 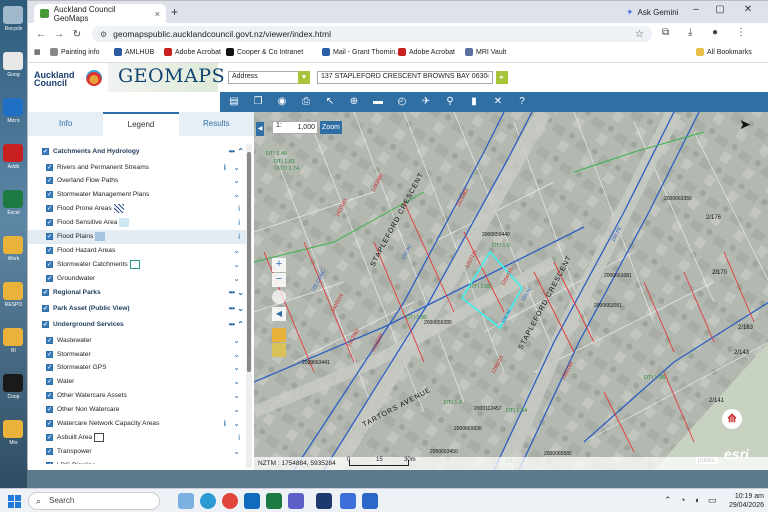 What do you see at coordinates (715, 32) in the screenshot?
I see `profile-icon: ●` at bounding box center [715, 32].